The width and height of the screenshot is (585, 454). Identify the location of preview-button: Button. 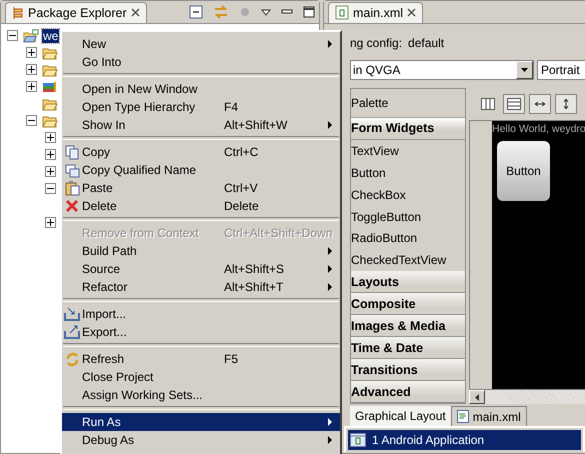
(523, 171).